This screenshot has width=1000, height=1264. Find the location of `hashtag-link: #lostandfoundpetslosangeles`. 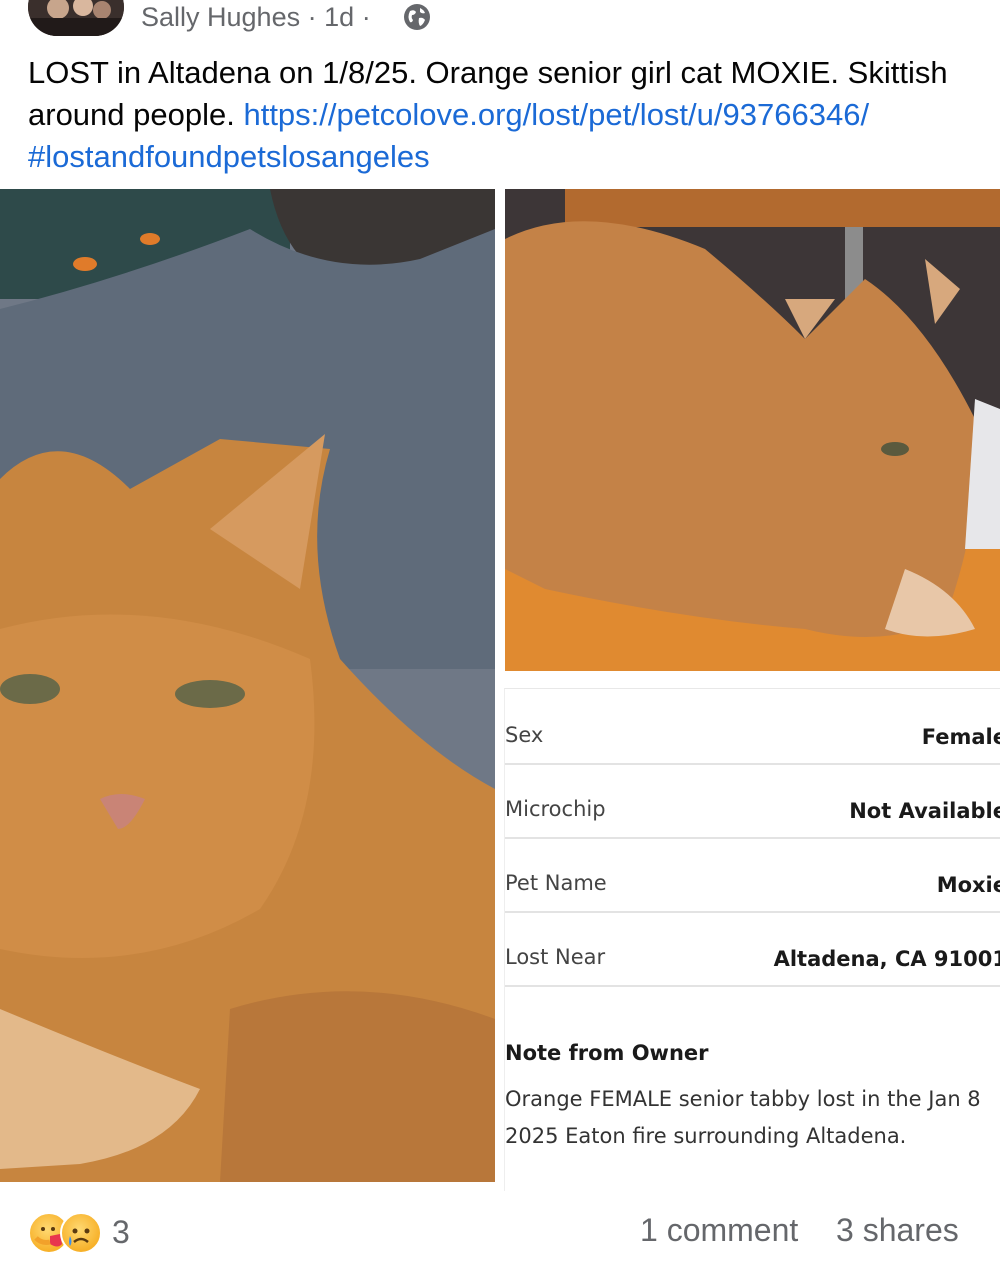

hashtag-link: #lostandfoundpetslosangeles is located at coordinates (229, 156).